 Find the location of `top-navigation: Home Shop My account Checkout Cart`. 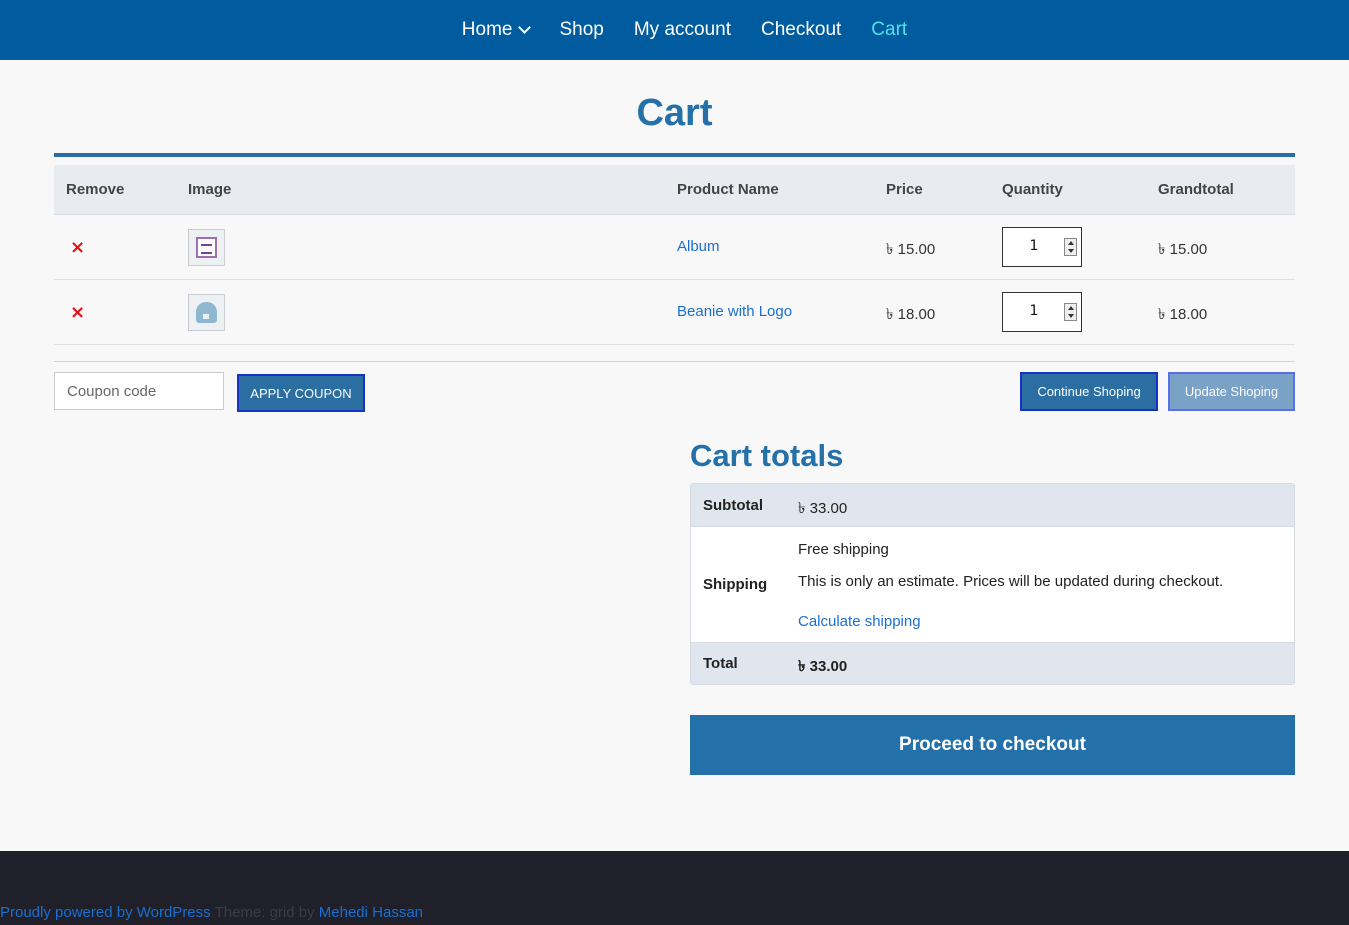

top-navigation: Home Shop My account Checkout Cart is located at coordinates (674, 30).